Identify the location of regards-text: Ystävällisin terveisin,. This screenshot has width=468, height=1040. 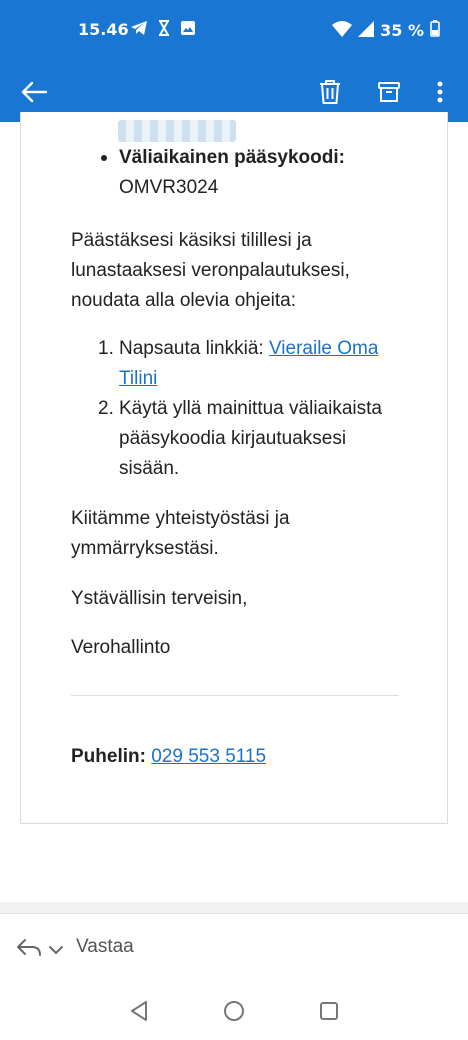
(159, 598).